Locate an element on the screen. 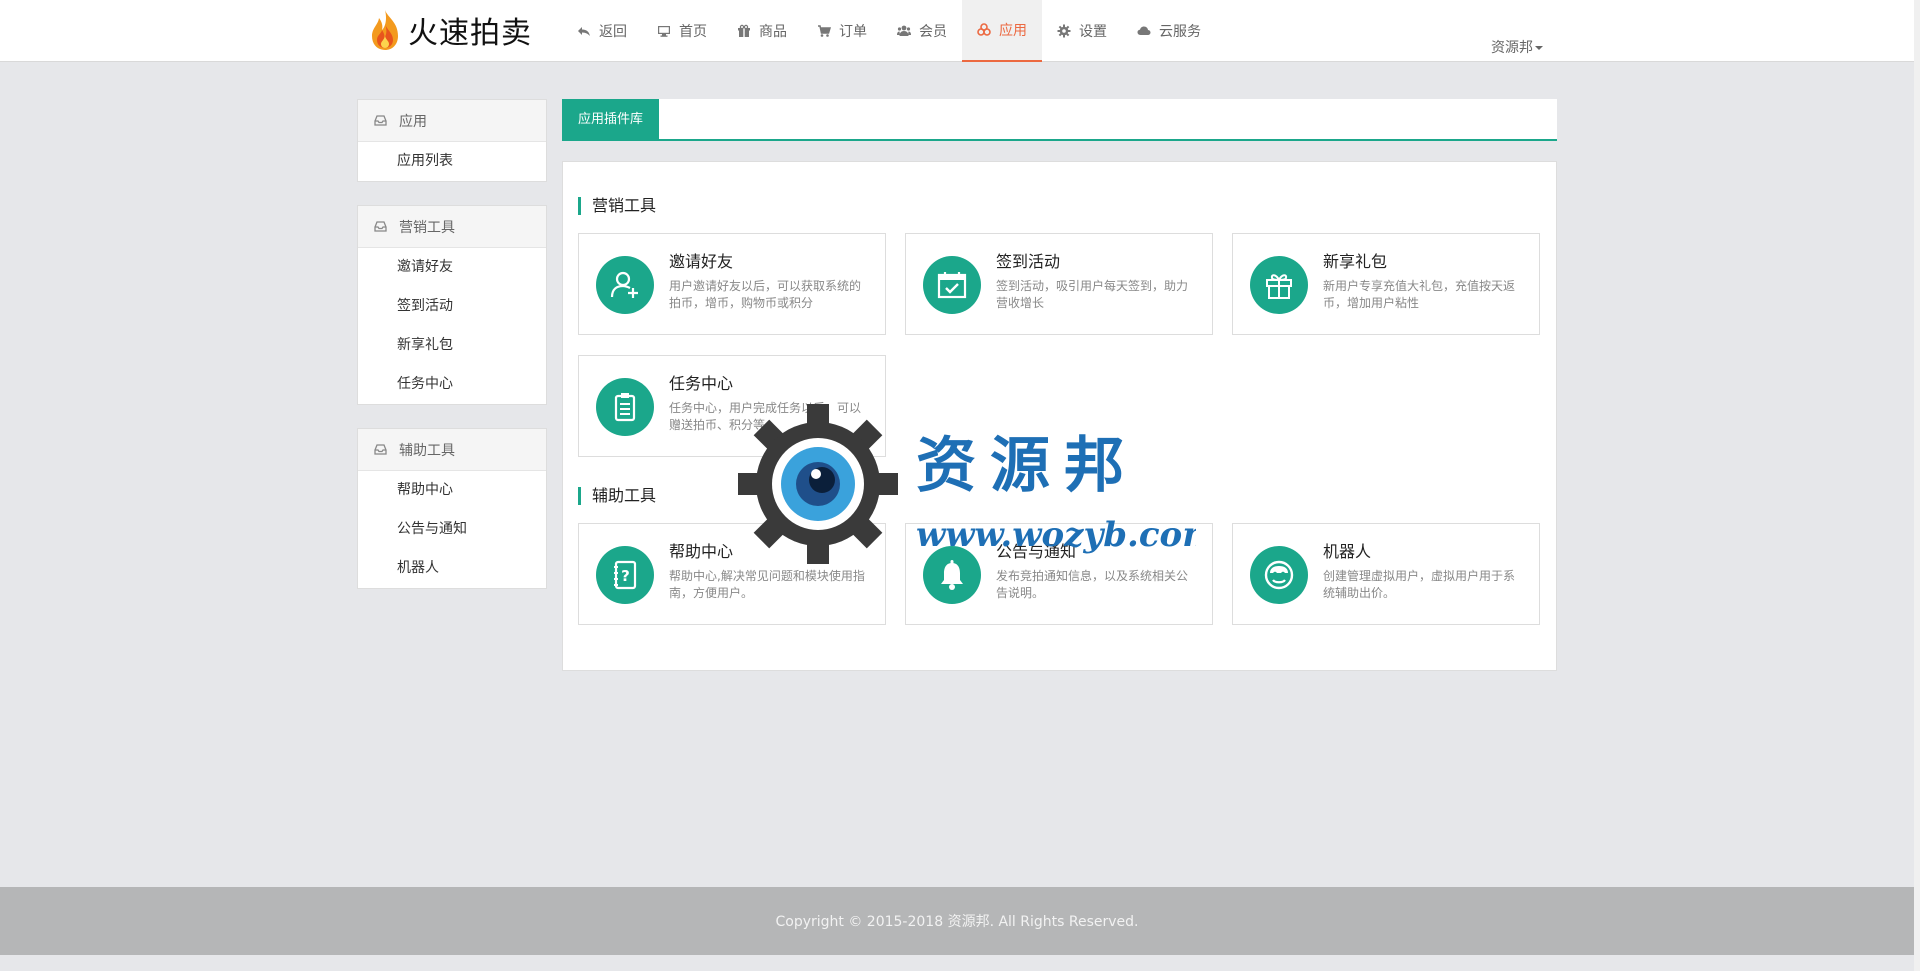  nav-back-label: 返回 is located at coordinates (613, 32).